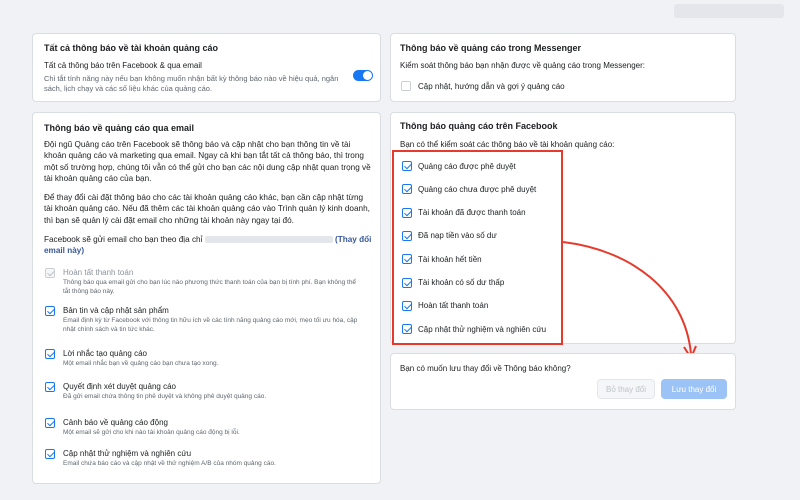 The image size is (800, 500). Describe the element at coordinates (477, 247) in the screenshot. I see `annotation-highlight-box` at that location.